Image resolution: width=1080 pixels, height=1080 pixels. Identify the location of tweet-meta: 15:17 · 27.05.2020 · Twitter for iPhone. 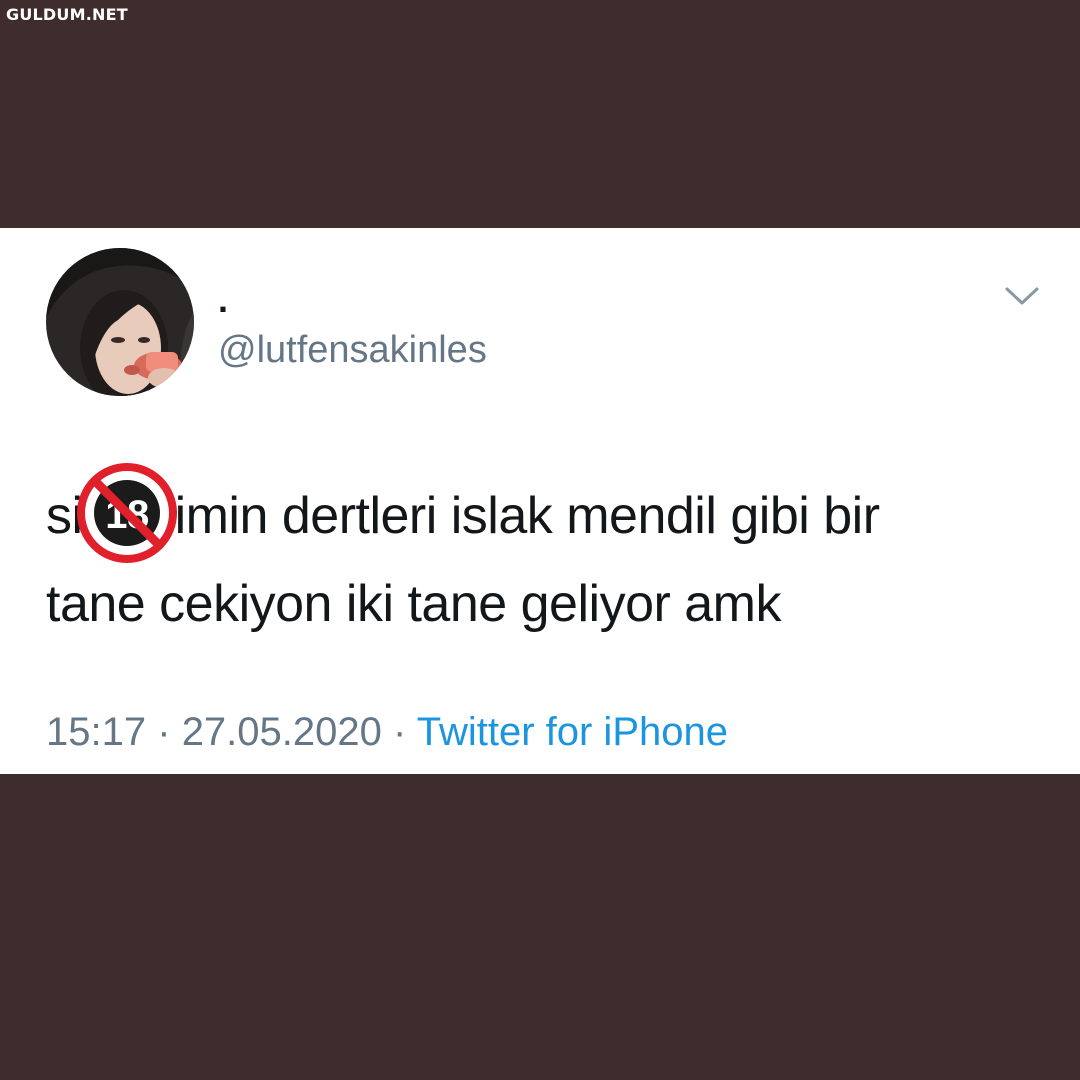
(387, 732).